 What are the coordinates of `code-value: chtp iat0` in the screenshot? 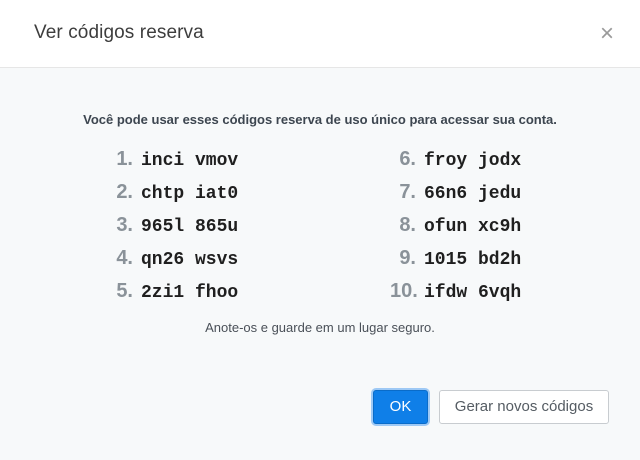 It's located at (190, 194).